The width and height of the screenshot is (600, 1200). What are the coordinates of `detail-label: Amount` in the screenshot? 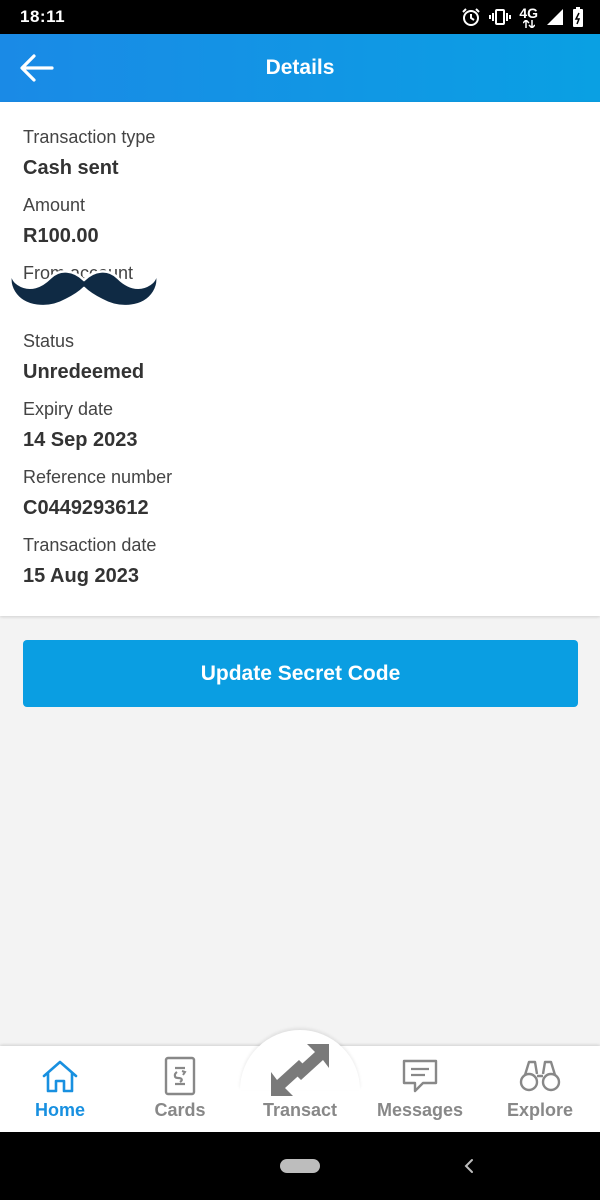 It's located at (54, 205).